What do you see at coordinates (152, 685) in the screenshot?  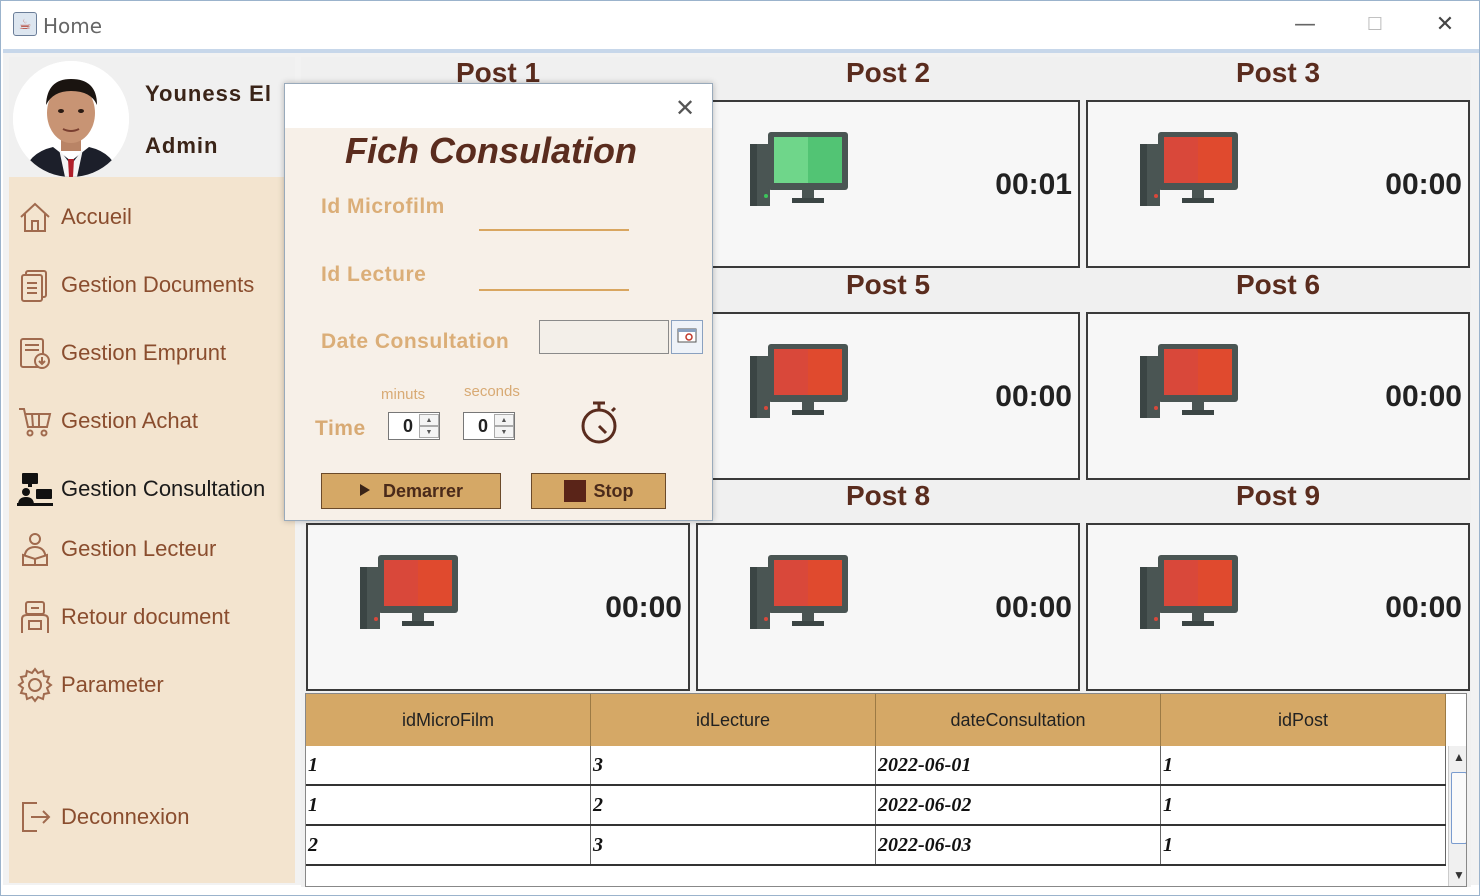 I see `nav-item-parameter: Parameter` at bounding box center [152, 685].